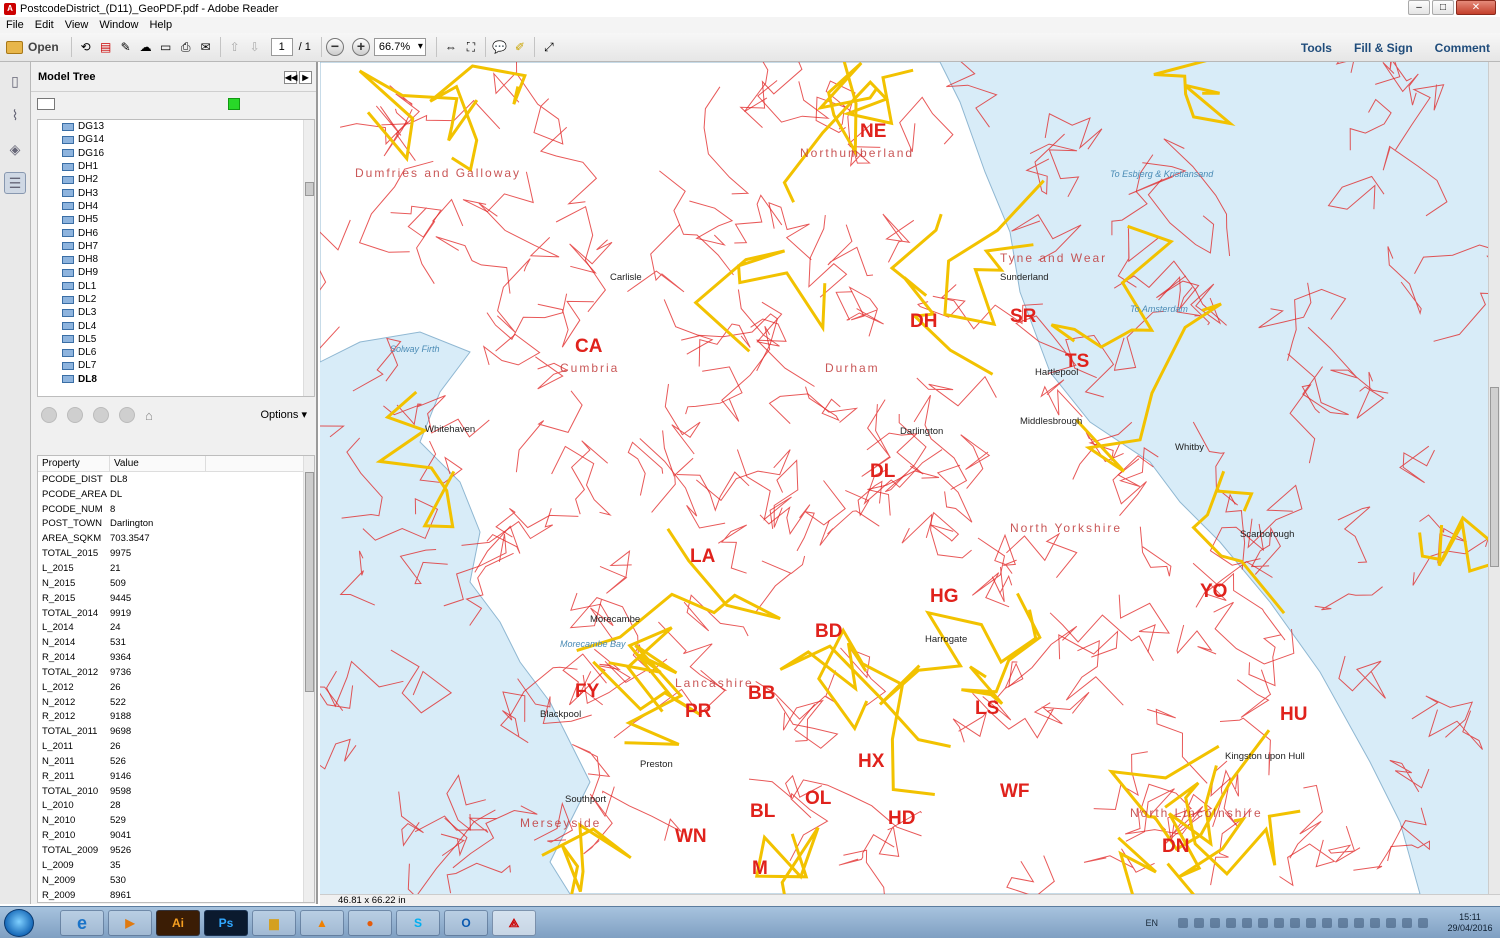  I want to click on fill-sign-pane-button: Fill & Sign, so click(1383, 48).